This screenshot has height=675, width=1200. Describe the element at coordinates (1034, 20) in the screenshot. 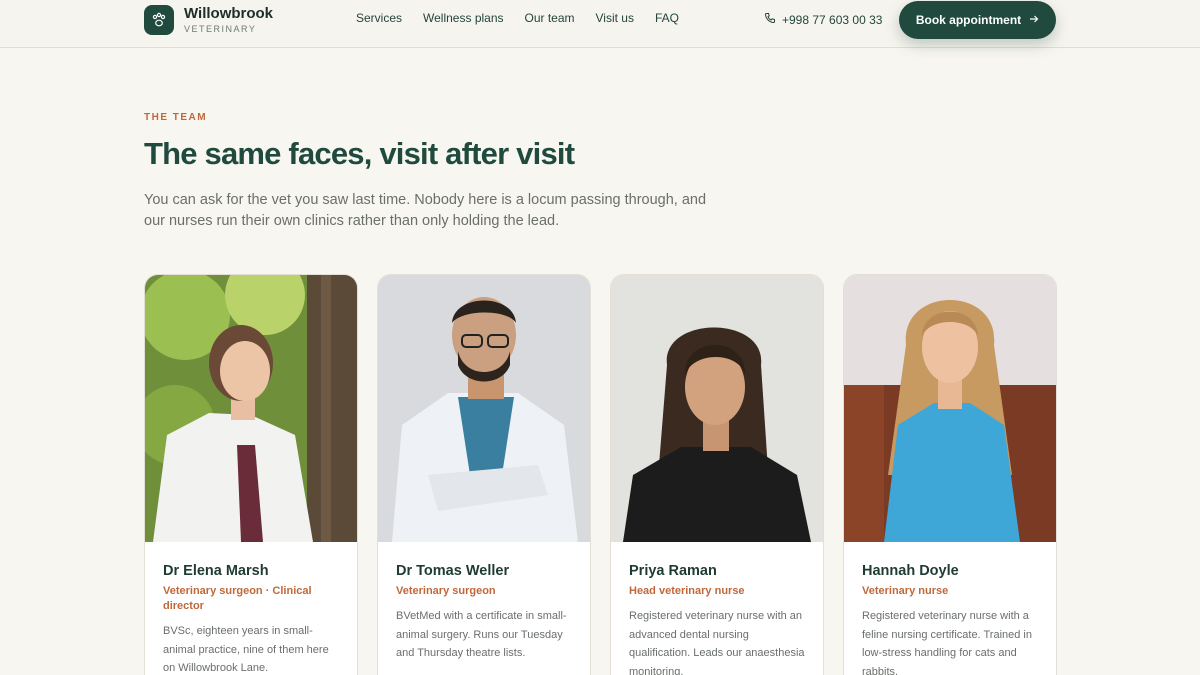

I see `arrow-right-icon` at that location.